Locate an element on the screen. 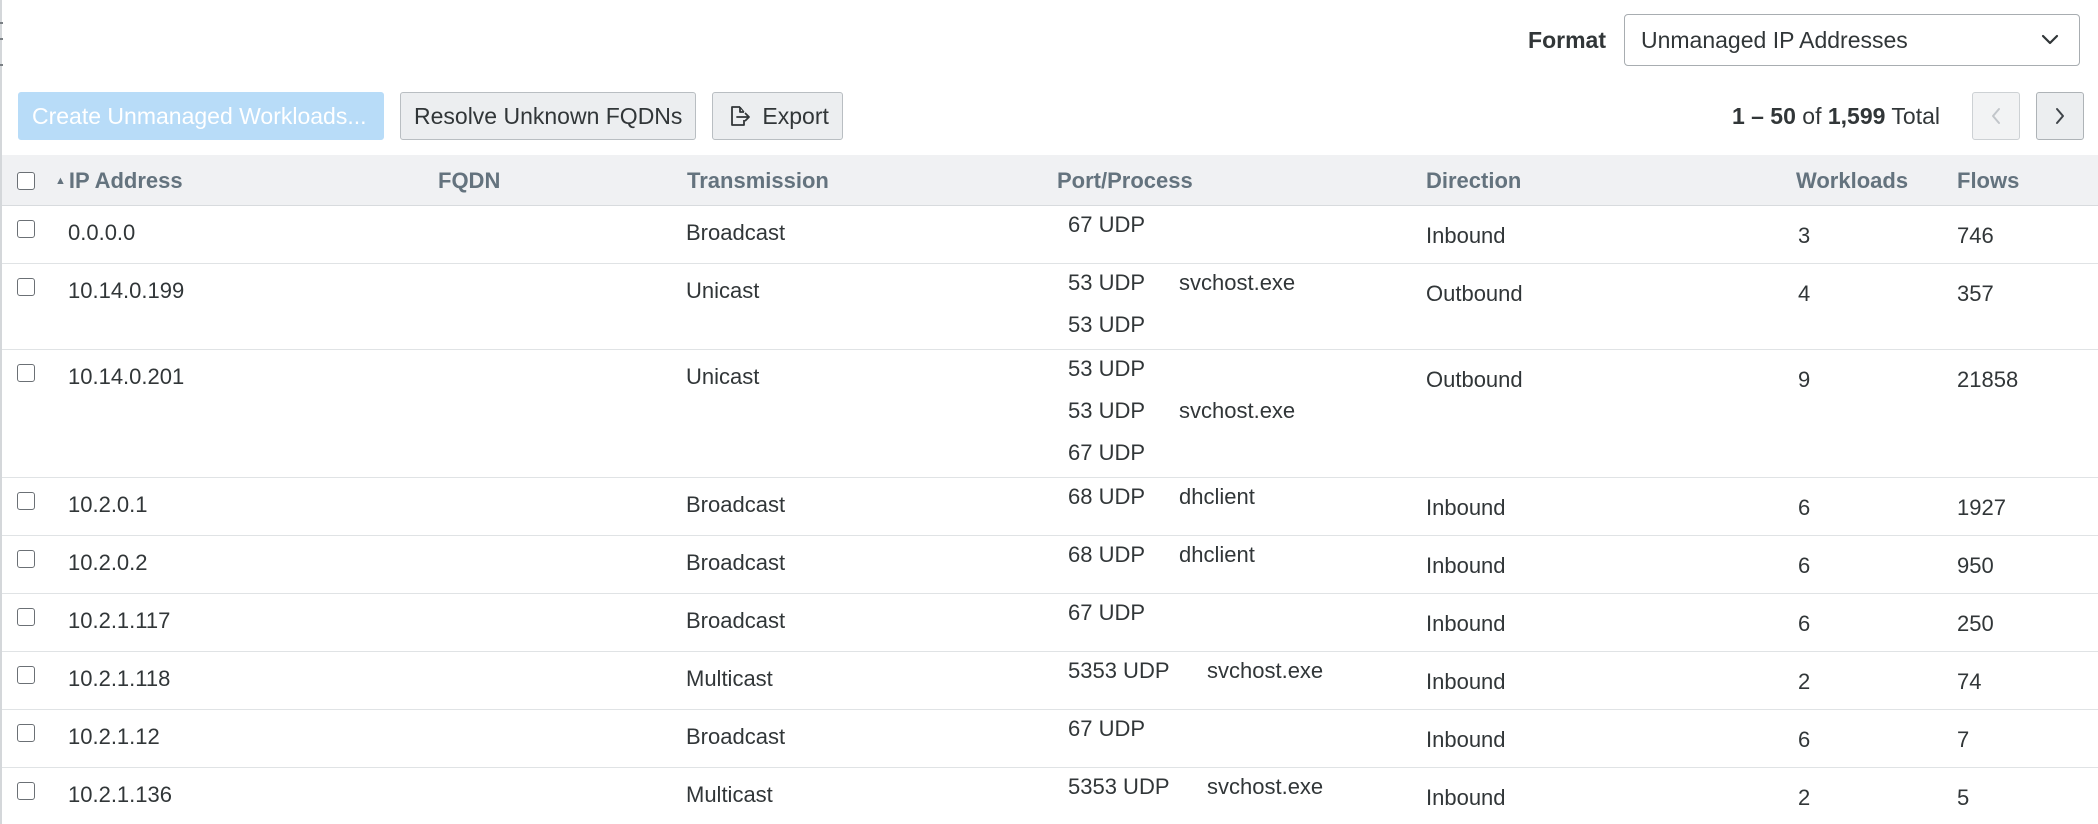 The height and width of the screenshot is (824, 2098). column-header-port-process: Port/Process is located at coordinates (1125, 180).